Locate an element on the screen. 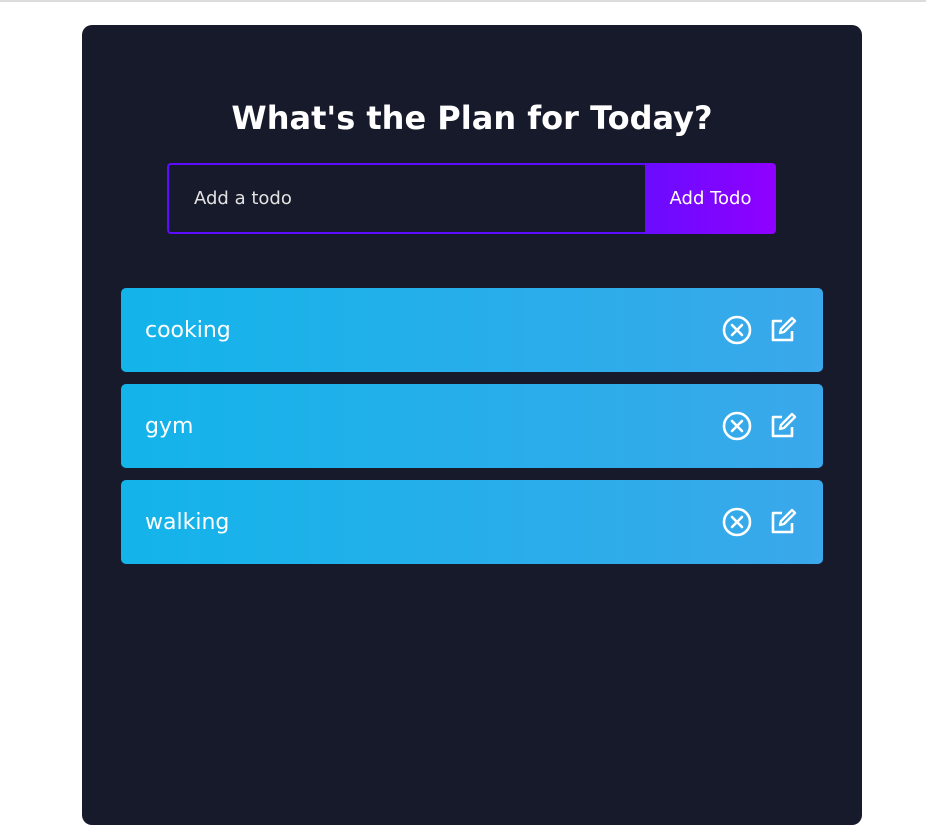 The height and width of the screenshot is (825, 926). todo-item: cooking is located at coordinates (472, 330).